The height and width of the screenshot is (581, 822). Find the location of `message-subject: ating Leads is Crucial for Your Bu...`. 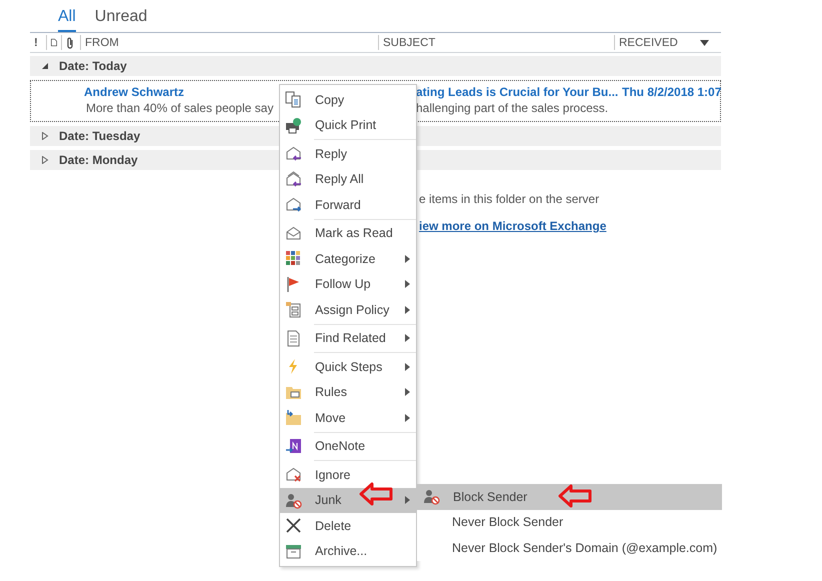

message-subject: ating Leads is Crucial for Your Bu... is located at coordinates (517, 92).